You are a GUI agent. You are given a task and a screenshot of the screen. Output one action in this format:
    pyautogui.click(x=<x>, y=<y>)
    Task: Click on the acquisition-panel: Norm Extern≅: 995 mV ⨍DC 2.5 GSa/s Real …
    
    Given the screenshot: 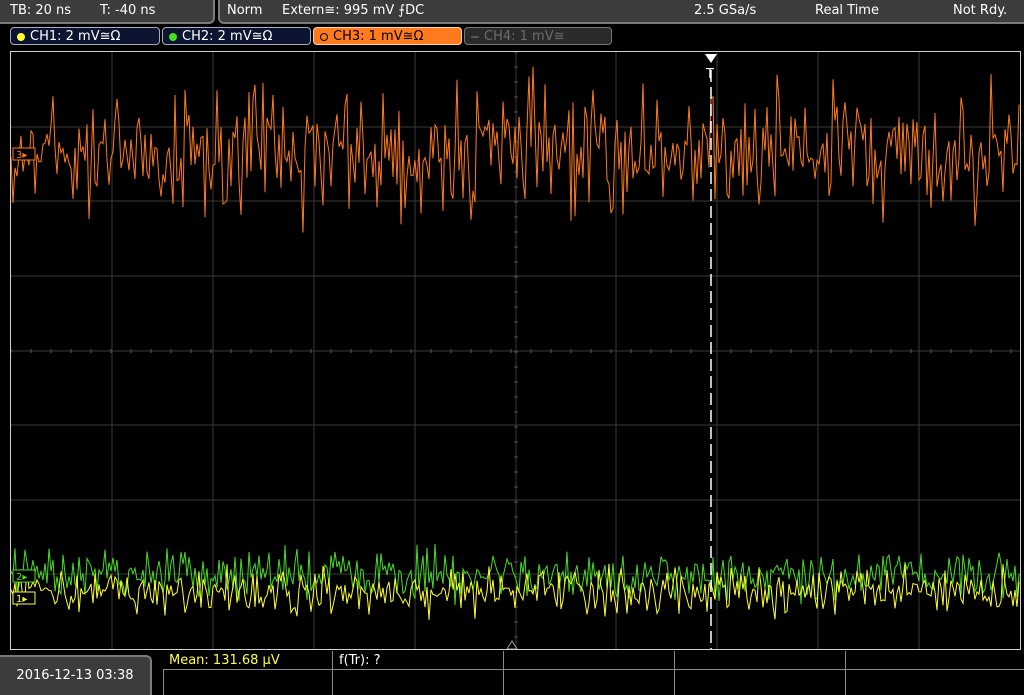 What is the action you would take?
    pyautogui.click(x=621, y=12)
    